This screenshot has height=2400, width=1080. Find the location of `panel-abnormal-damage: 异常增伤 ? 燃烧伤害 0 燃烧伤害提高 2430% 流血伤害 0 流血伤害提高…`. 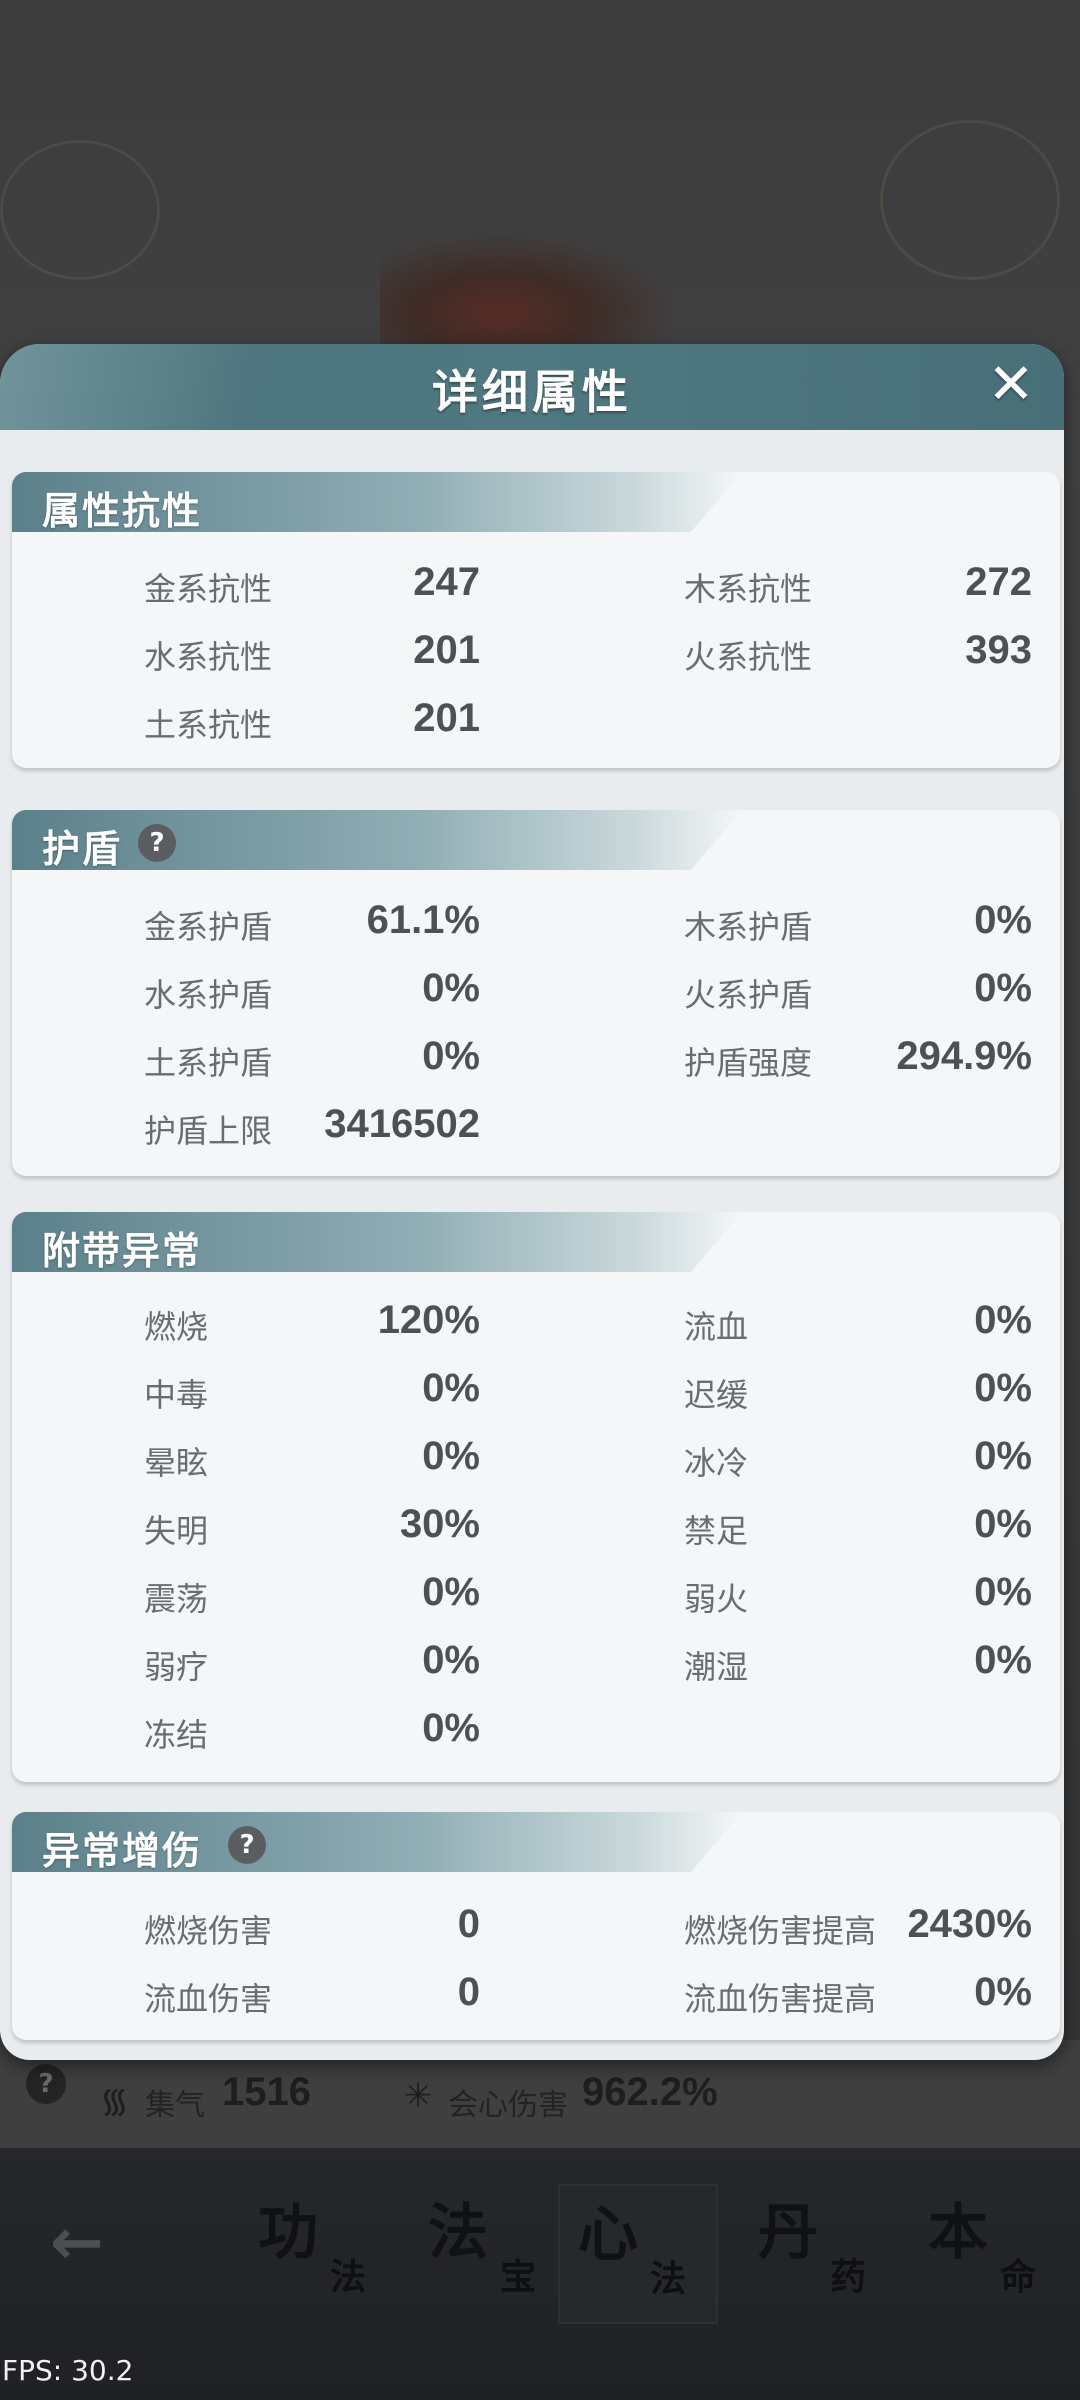

panel-abnormal-damage: 异常增伤 ? 燃烧伤害 0 燃烧伤害提高 2430% 流血伤害 0 流血伤害提高… is located at coordinates (536, 1926).